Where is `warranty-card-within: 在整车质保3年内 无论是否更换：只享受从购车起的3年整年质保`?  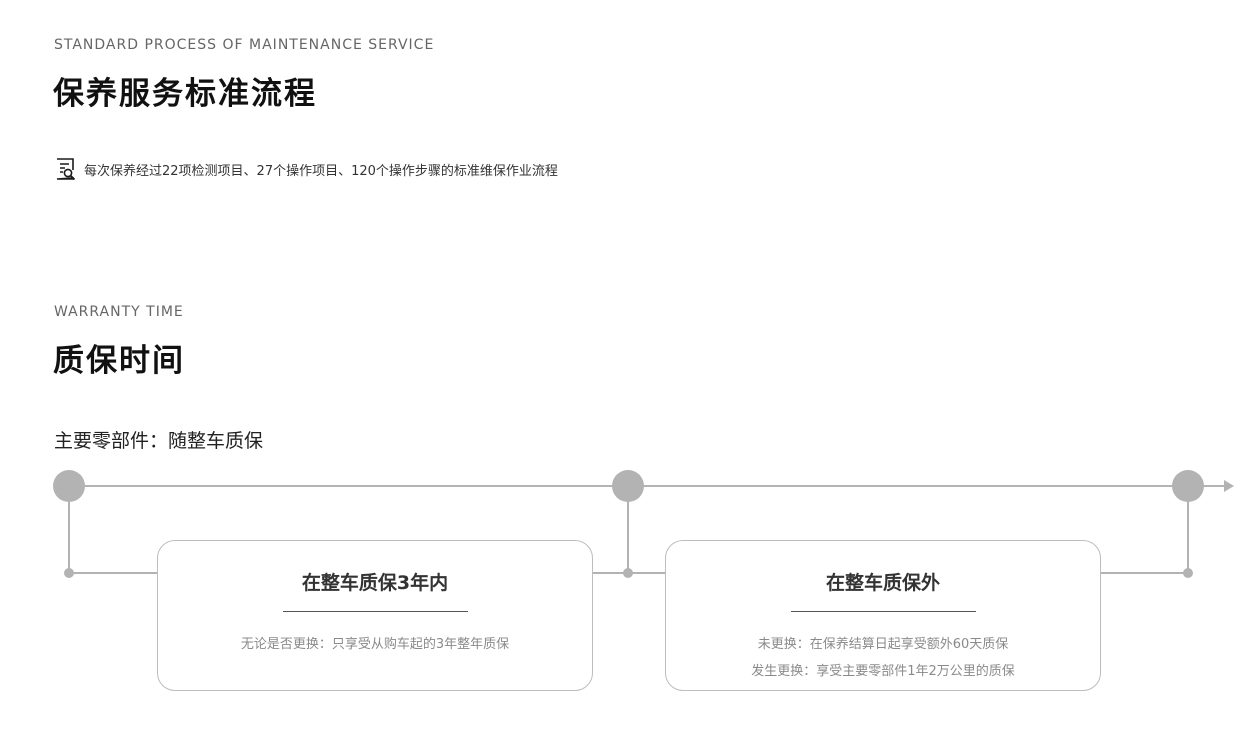 warranty-card-within: 在整车质保3年内 无论是否更换：只享受从购车起的3年整年质保 is located at coordinates (375, 615).